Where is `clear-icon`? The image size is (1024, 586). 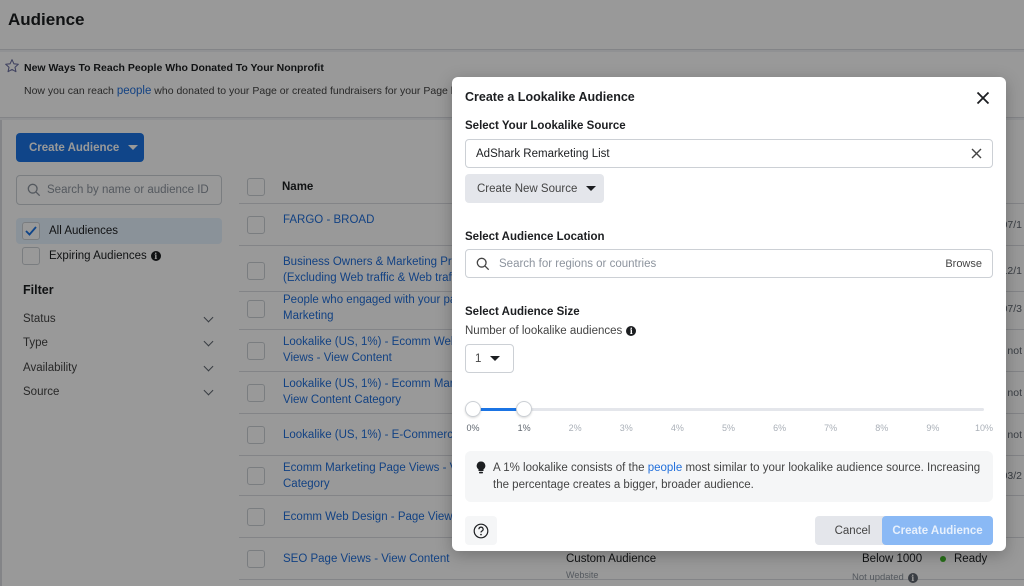
clear-icon is located at coordinates (976, 153).